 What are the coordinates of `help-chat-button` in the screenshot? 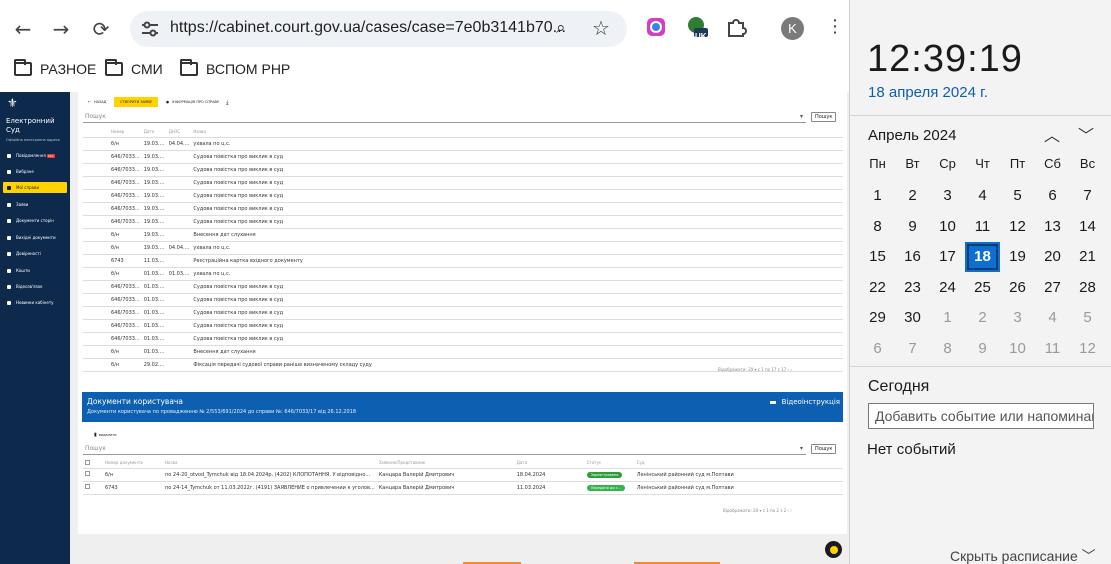 It's located at (833, 549).